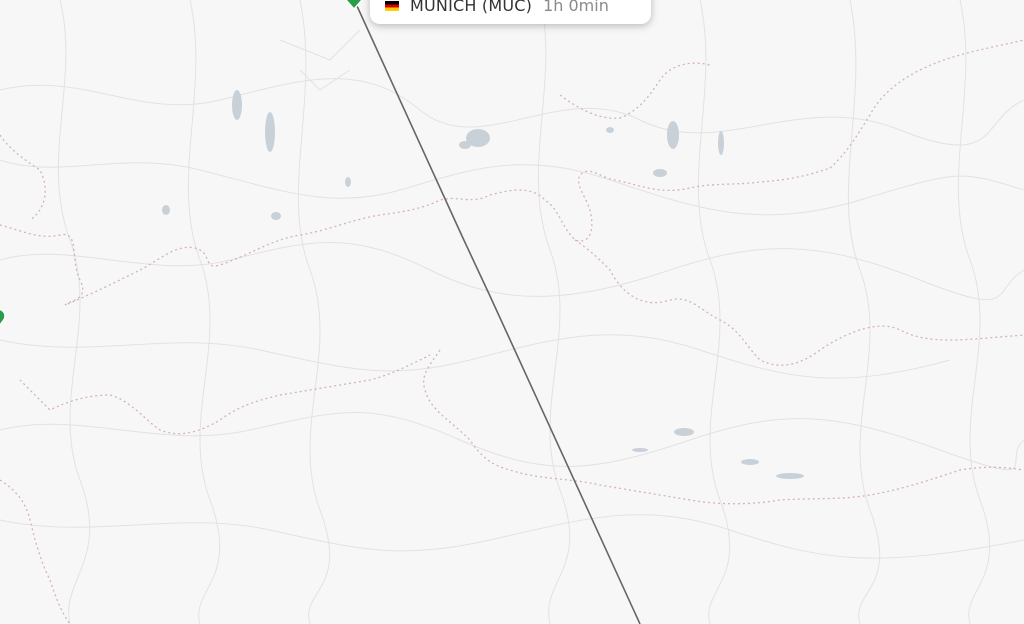 The image size is (1024, 624). I want to click on germany-flag-icon, so click(392, 6).